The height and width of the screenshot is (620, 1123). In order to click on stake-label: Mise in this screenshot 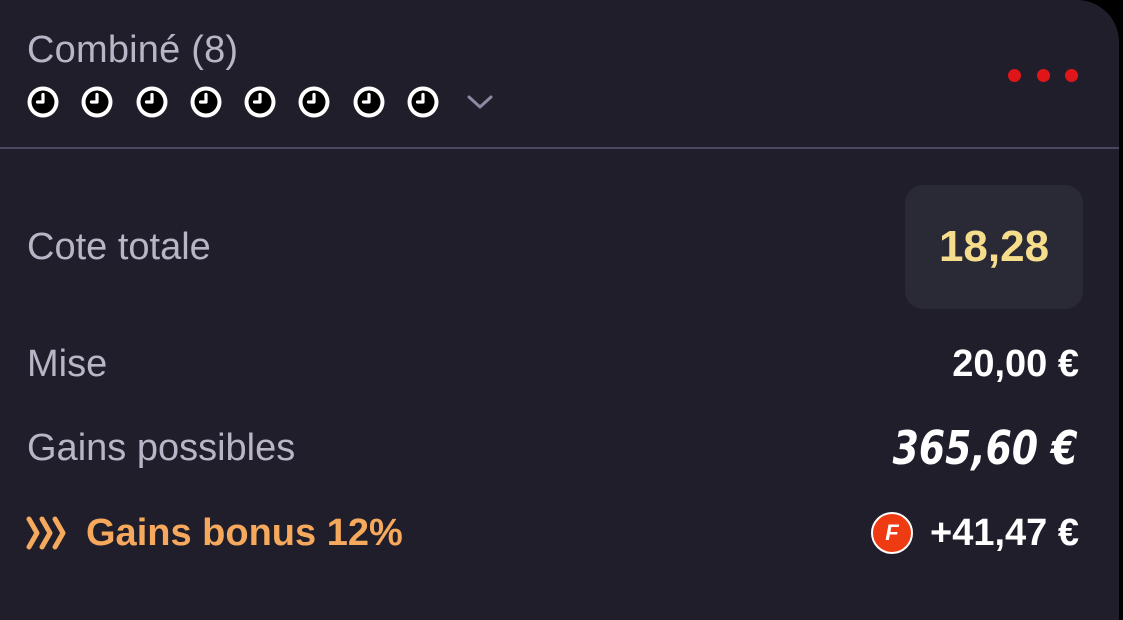, I will do `click(67, 364)`.